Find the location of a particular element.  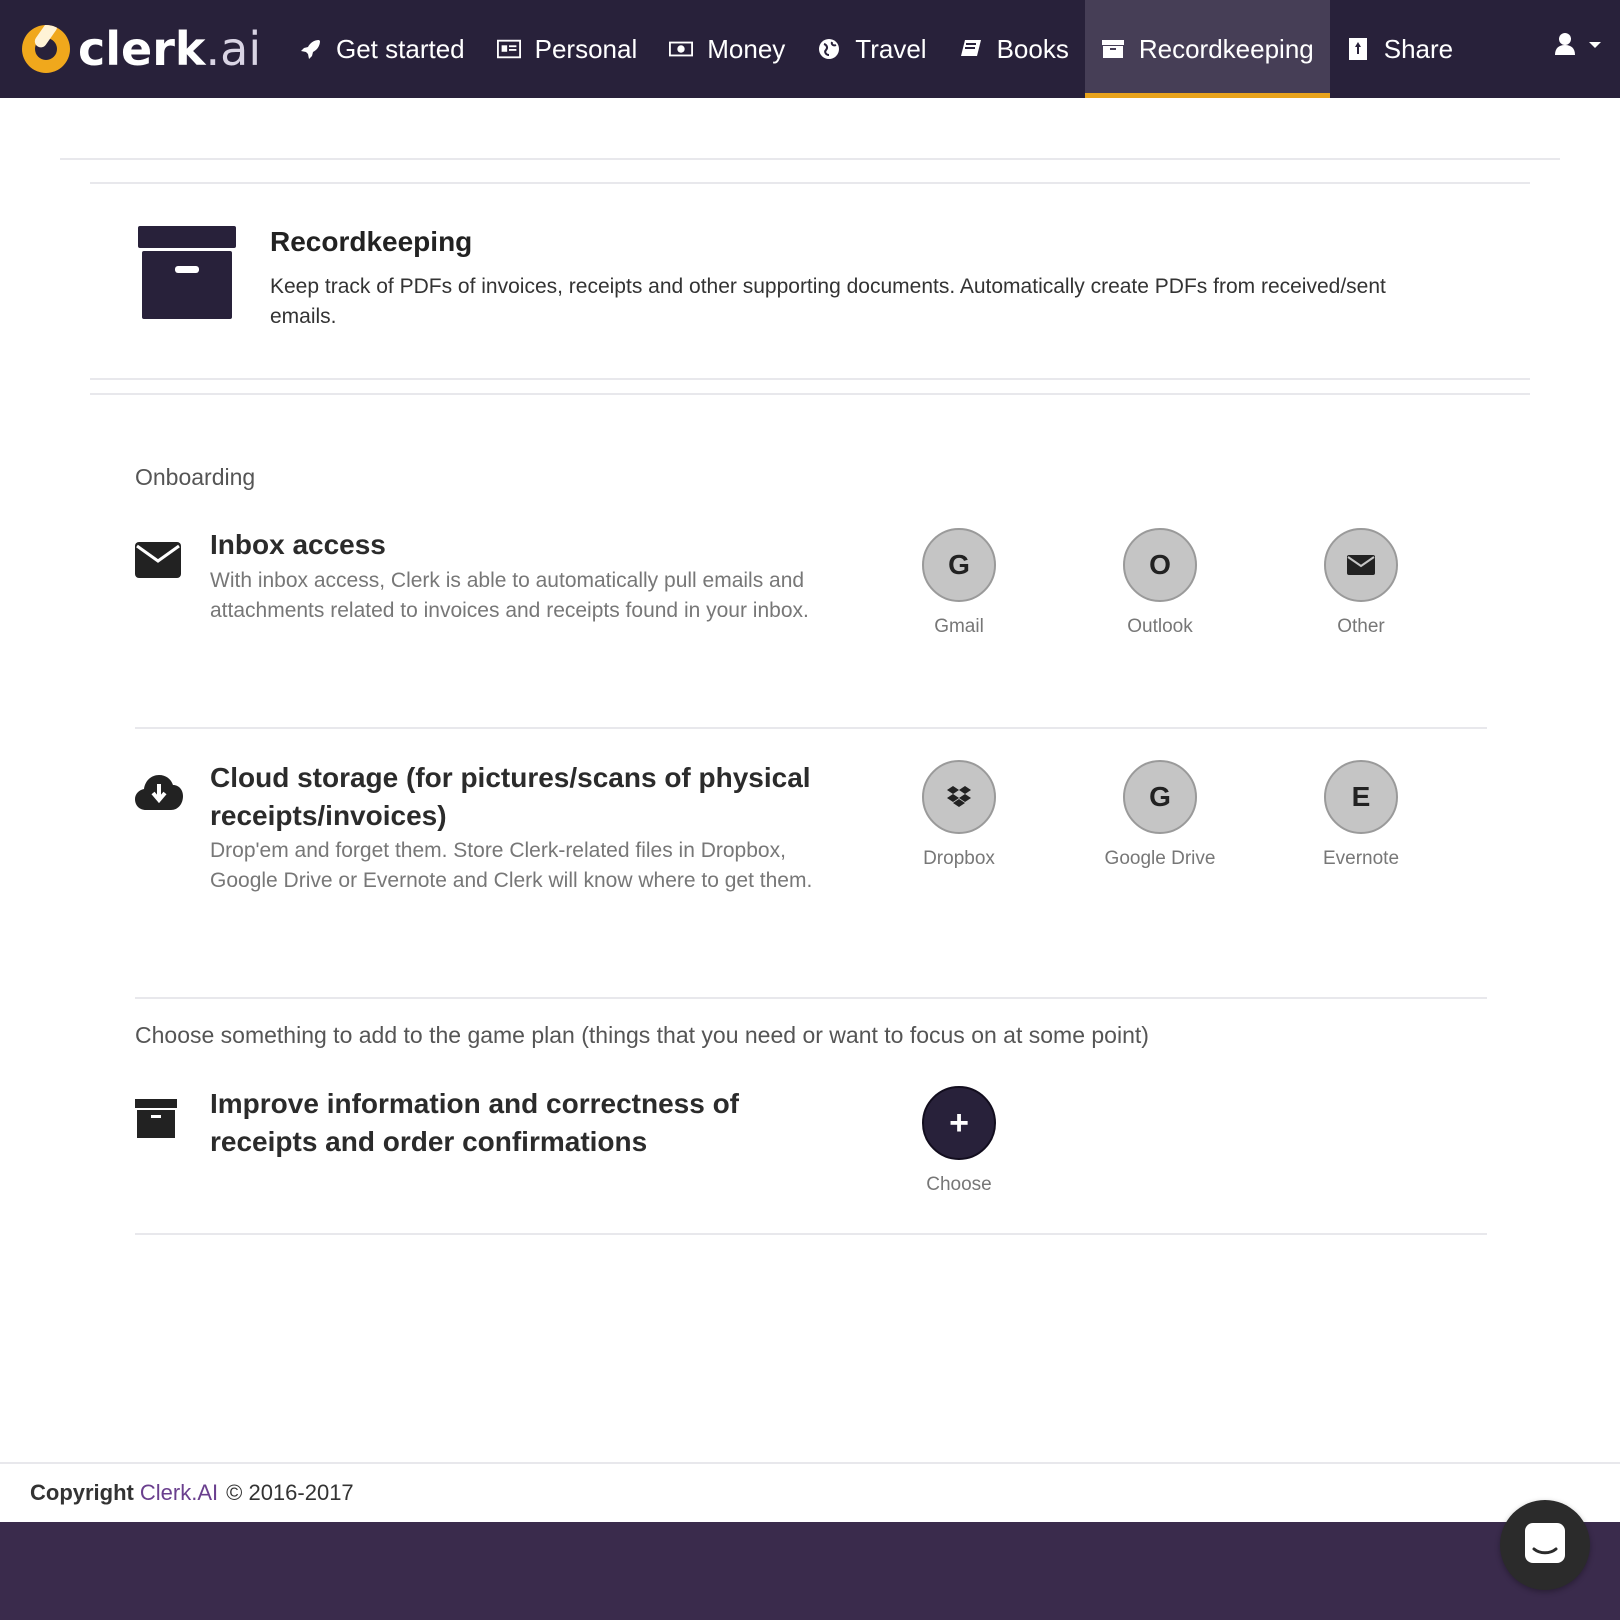

nav-item-recordkeeping: Recordkeeping is located at coordinates (1207, 49).